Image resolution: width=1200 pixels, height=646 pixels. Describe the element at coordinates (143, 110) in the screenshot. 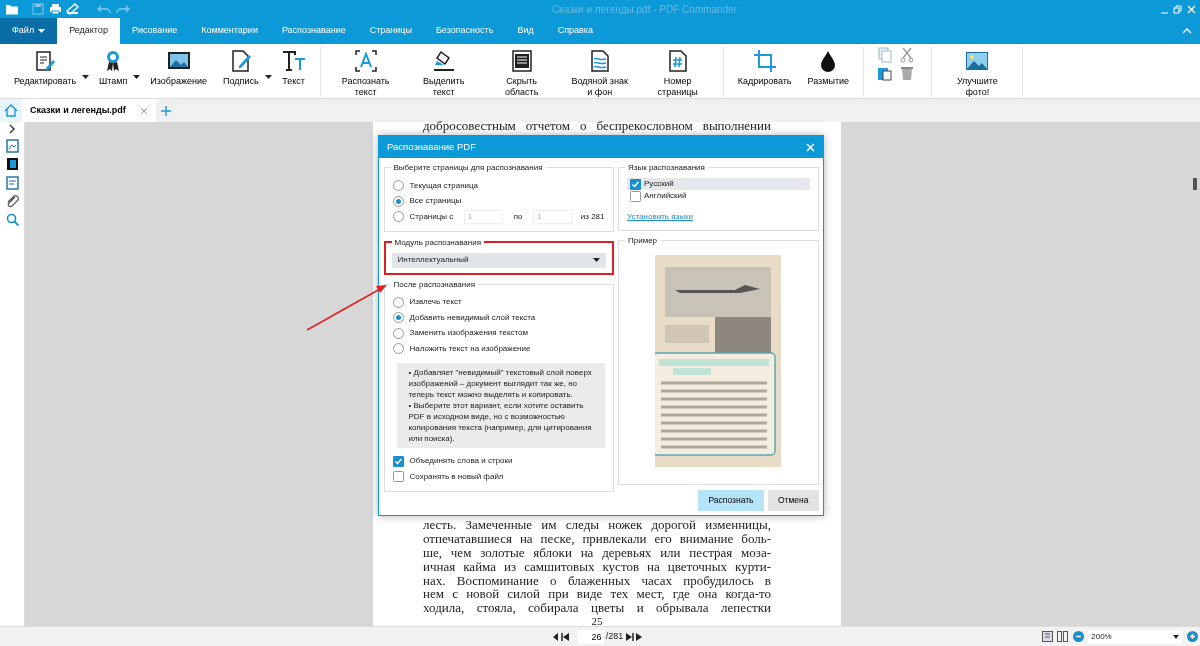

I see `close-icon` at that location.